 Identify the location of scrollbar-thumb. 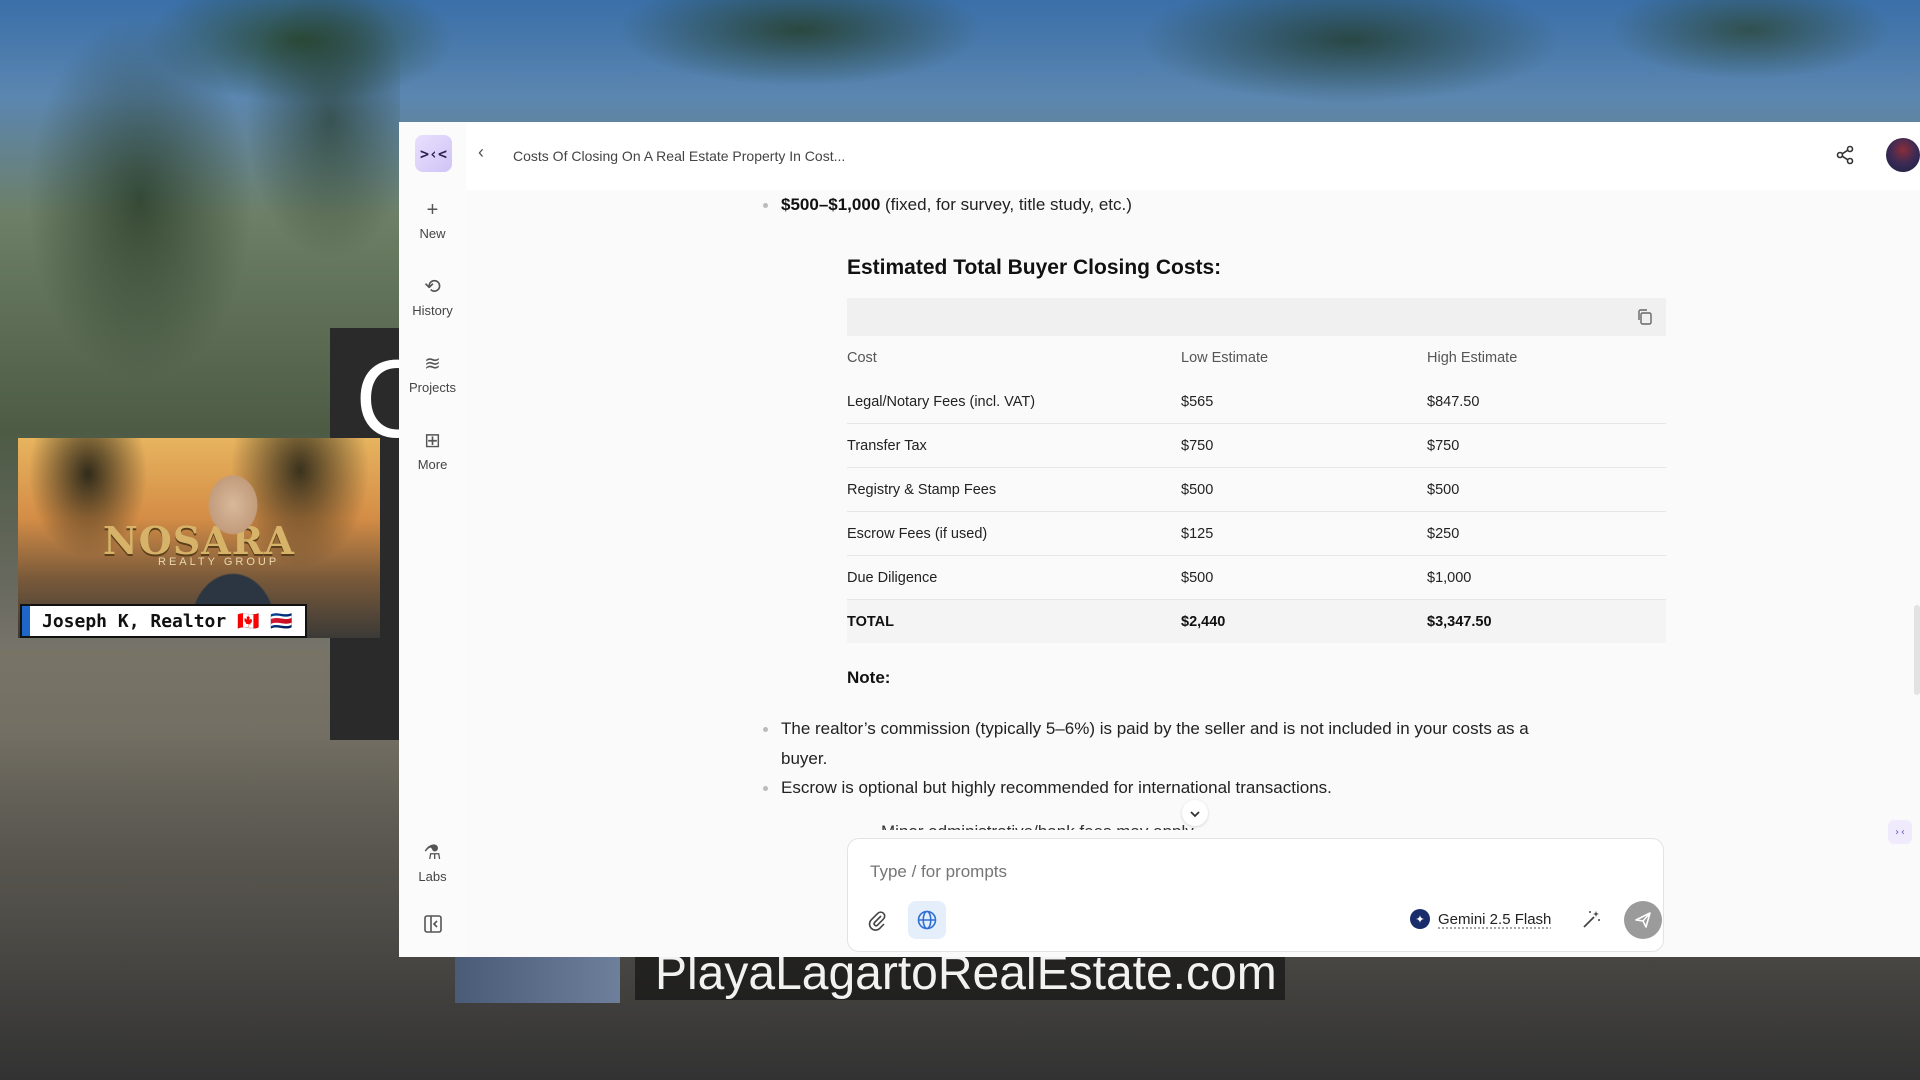
(1917, 650).